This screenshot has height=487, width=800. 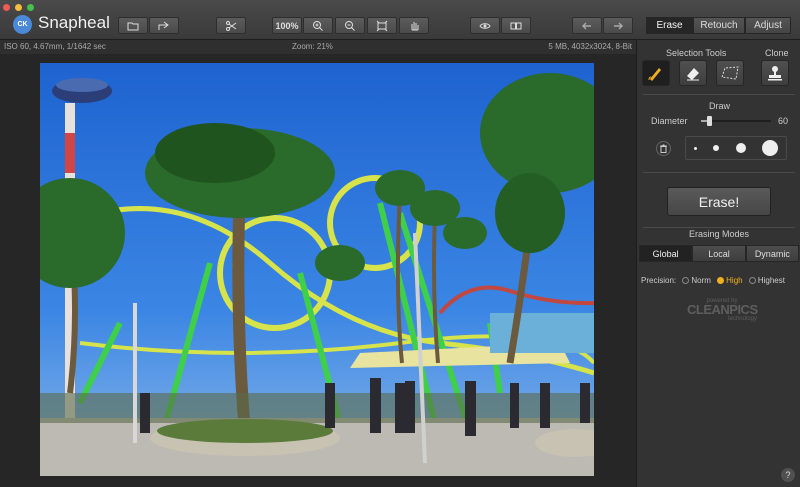 I want to click on tab-retouch: Retouch, so click(x=719, y=25).